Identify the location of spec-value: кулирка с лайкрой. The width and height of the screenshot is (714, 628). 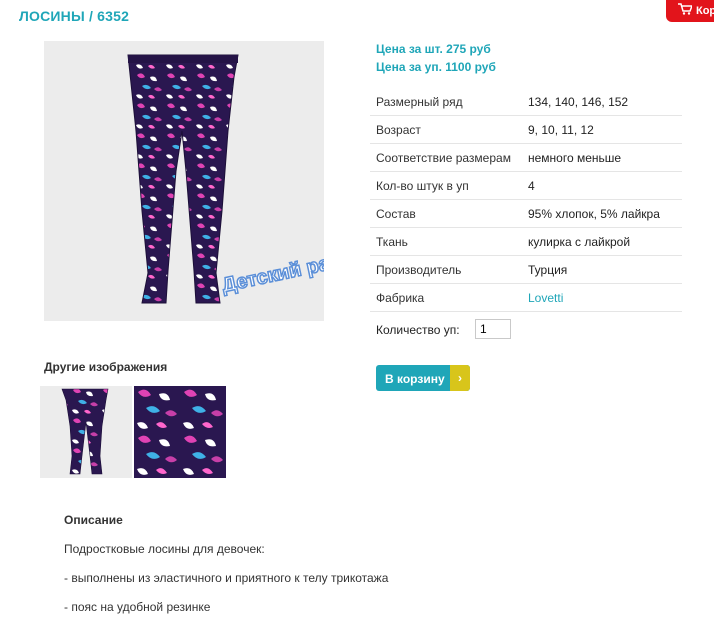
(602, 241).